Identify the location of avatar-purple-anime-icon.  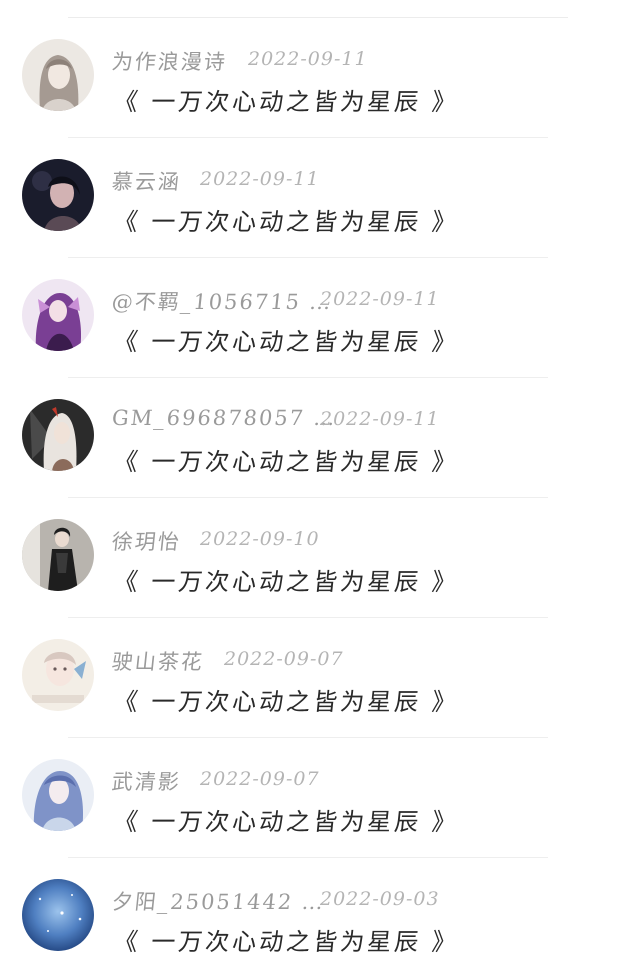
(58, 315).